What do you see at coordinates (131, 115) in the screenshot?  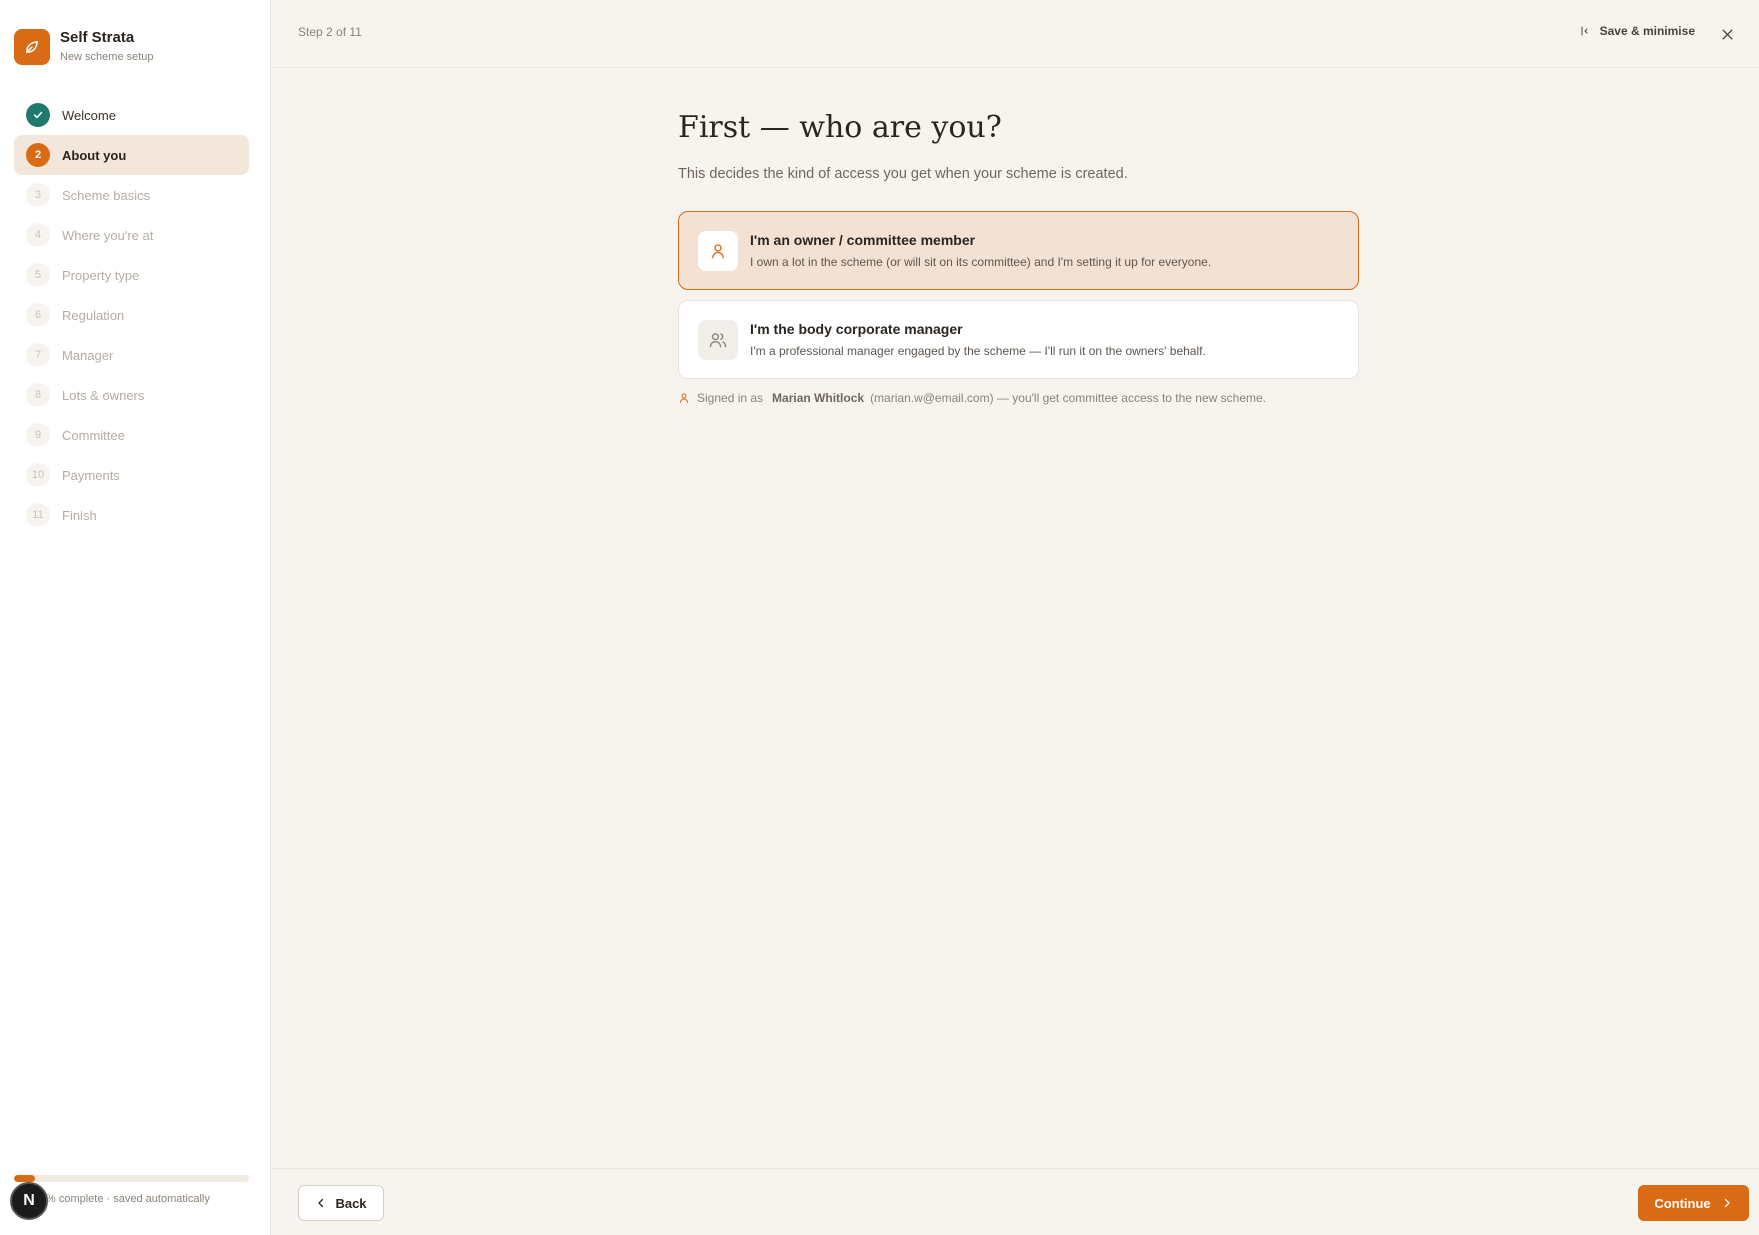 I see `sidebar-item-welcome: Welcome` at bounding box center [131, 115].